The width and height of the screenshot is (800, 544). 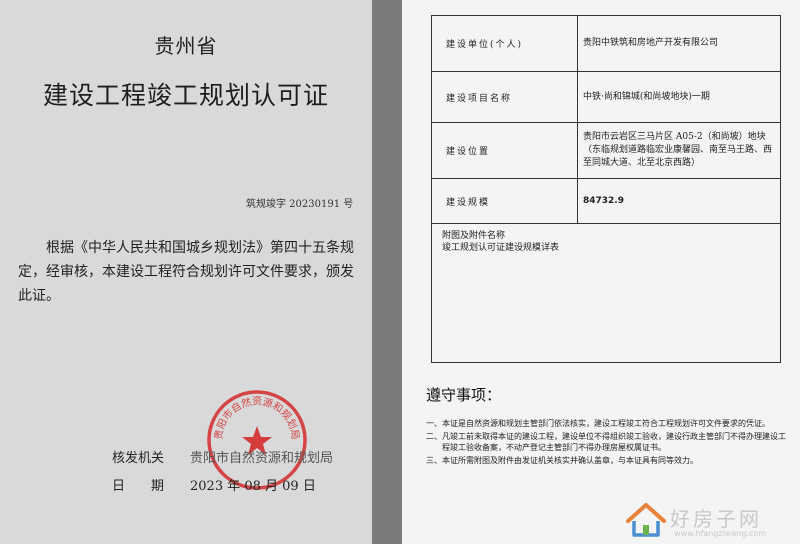 I want to click on row-value: 84732.9, so click(x=679, y=201).